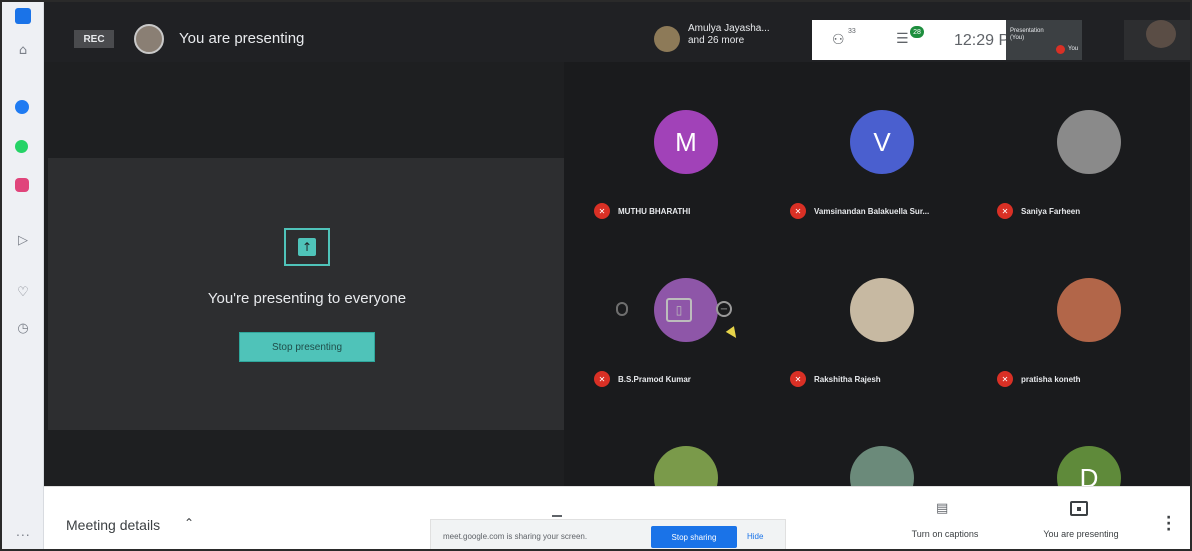  Describe the element at coordinates (1079, 508) in the screenshot. I see `present-screen-icon` at that location.